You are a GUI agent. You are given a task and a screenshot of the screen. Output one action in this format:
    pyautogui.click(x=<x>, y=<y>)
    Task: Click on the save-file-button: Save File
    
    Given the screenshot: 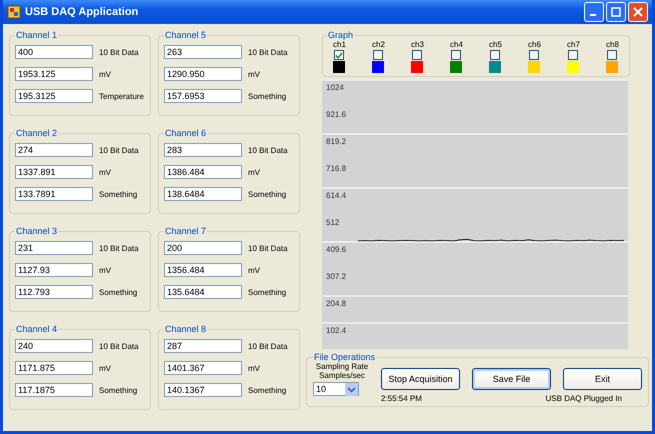 What is the action you would take?
    pyautogui.click(x=511, y=379)
    